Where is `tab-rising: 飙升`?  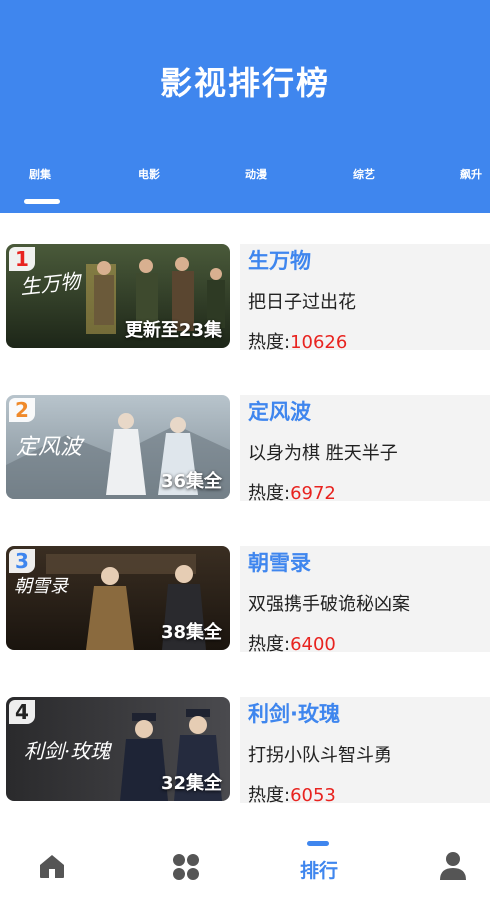 tab-rising: 飙升 is located at coordinates (471, 174).